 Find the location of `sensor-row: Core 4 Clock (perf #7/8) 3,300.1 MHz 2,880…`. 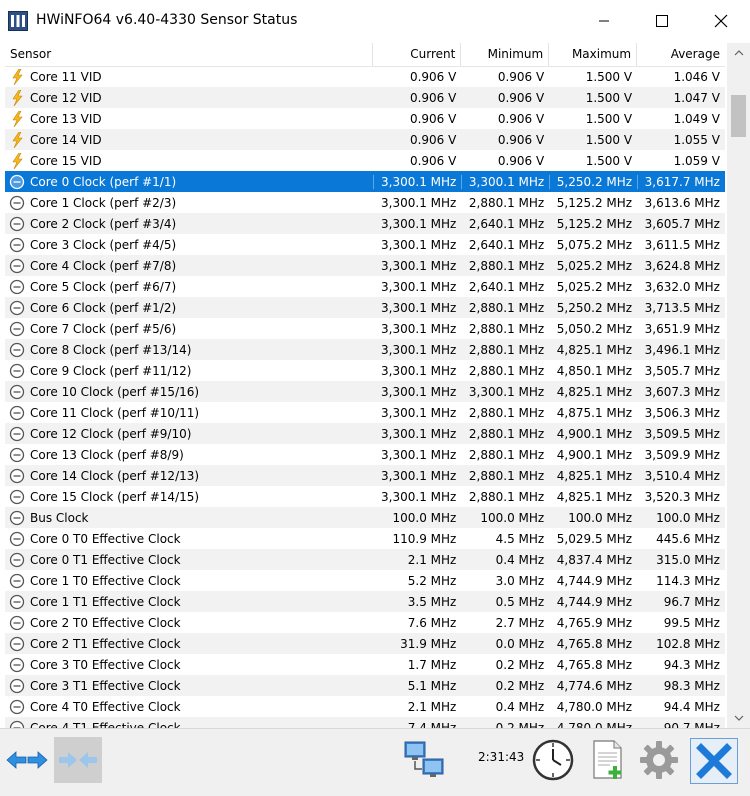

sensor-row: Core 4 Clock (perf #7/8) 3,300.1 MHz 2,880… is located at coordinates (365, 265).